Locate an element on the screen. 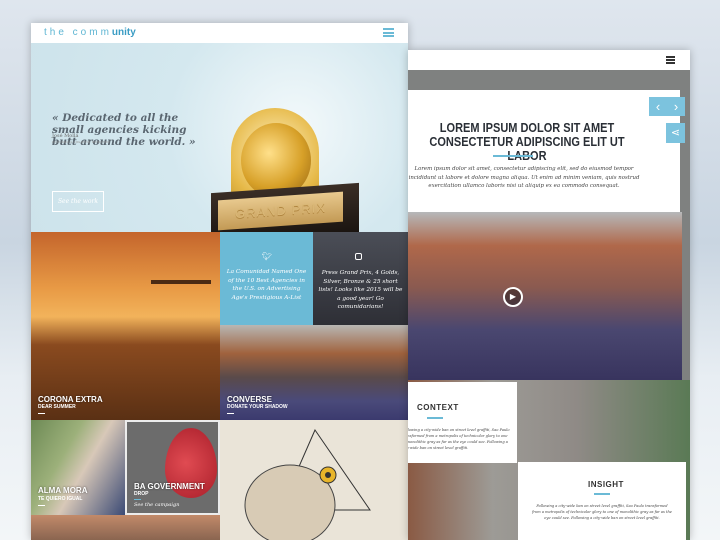  twitter-icon: 🐦︎ is located at coordinates (267, 256).